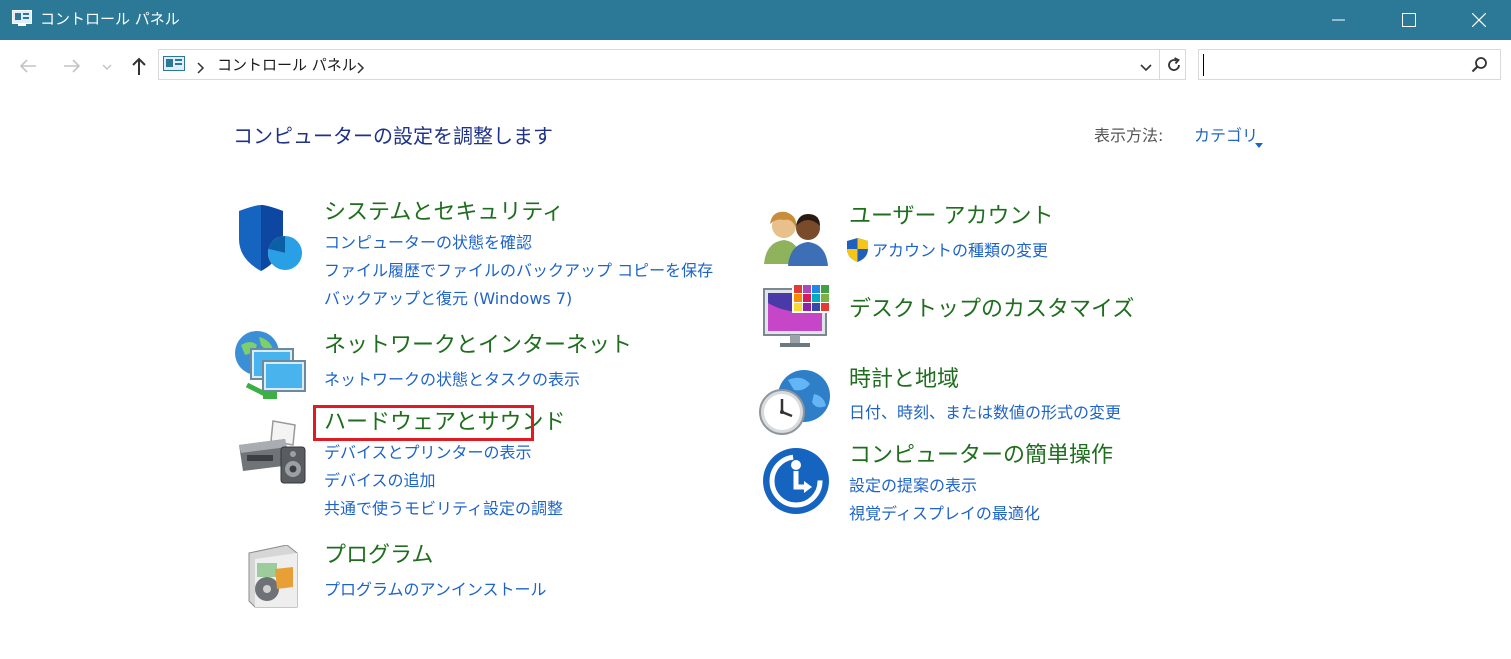  Describe the element at coordinates (1335, 65) in the screenshot. I see `search-input` at that location.